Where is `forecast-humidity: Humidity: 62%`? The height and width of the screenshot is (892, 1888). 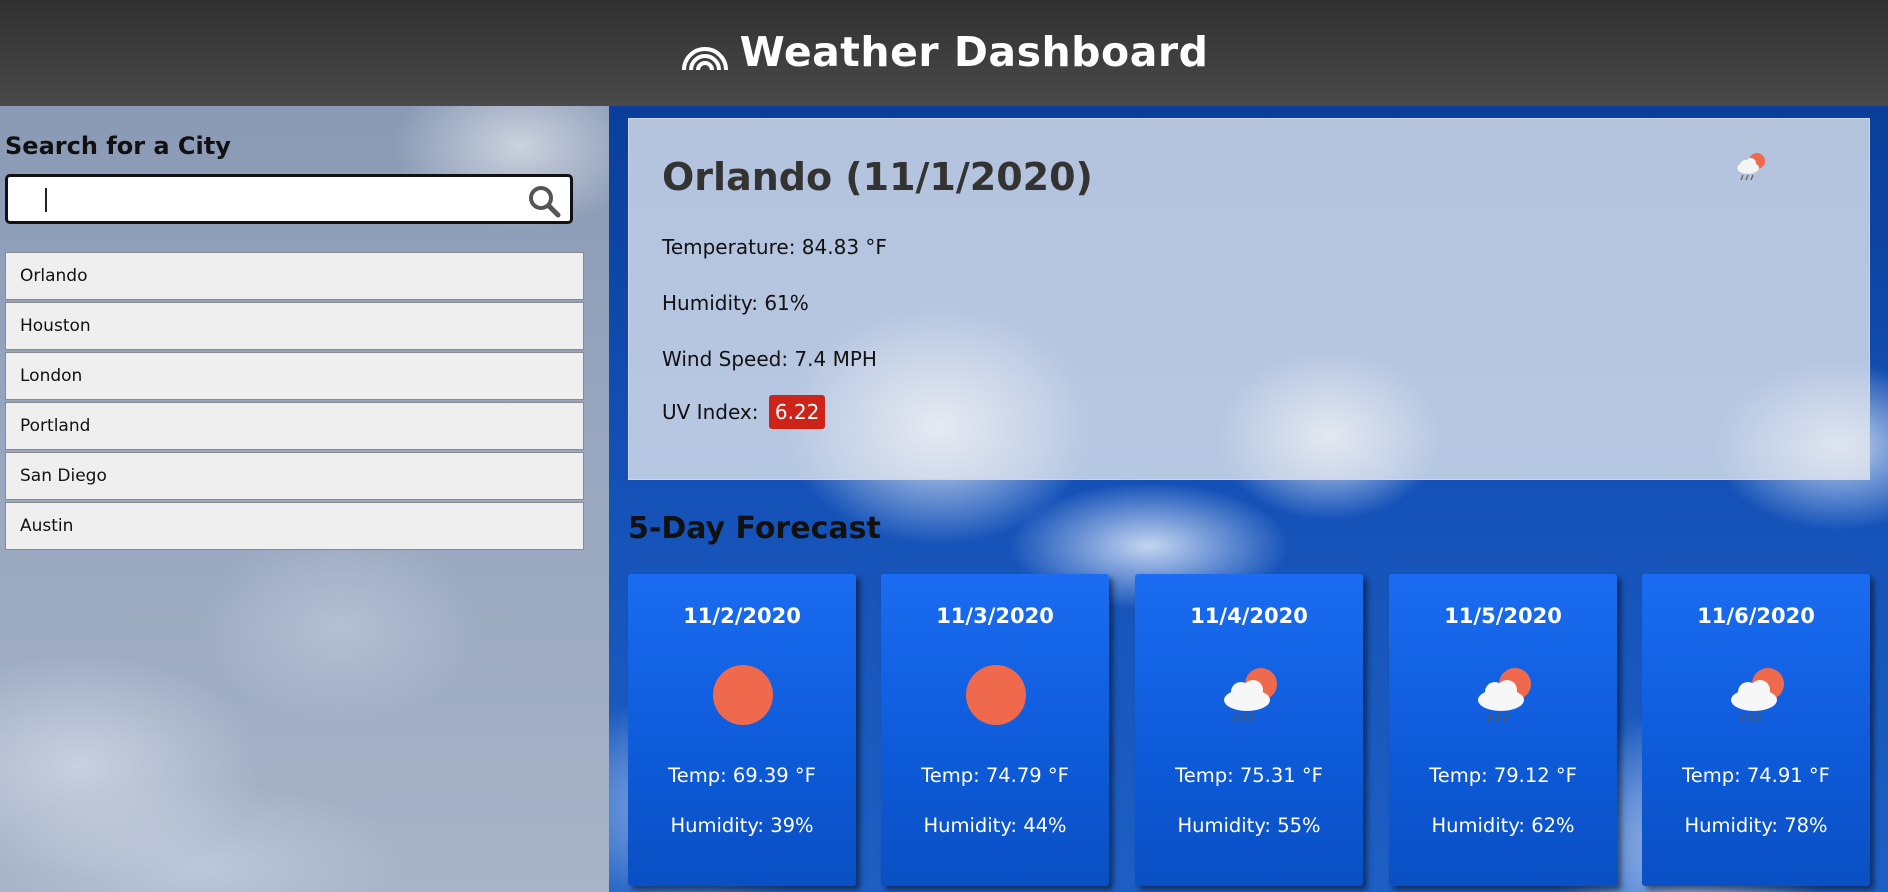 forecast-humidity: Humidity: 62% is located at coordinates (1503, 825).